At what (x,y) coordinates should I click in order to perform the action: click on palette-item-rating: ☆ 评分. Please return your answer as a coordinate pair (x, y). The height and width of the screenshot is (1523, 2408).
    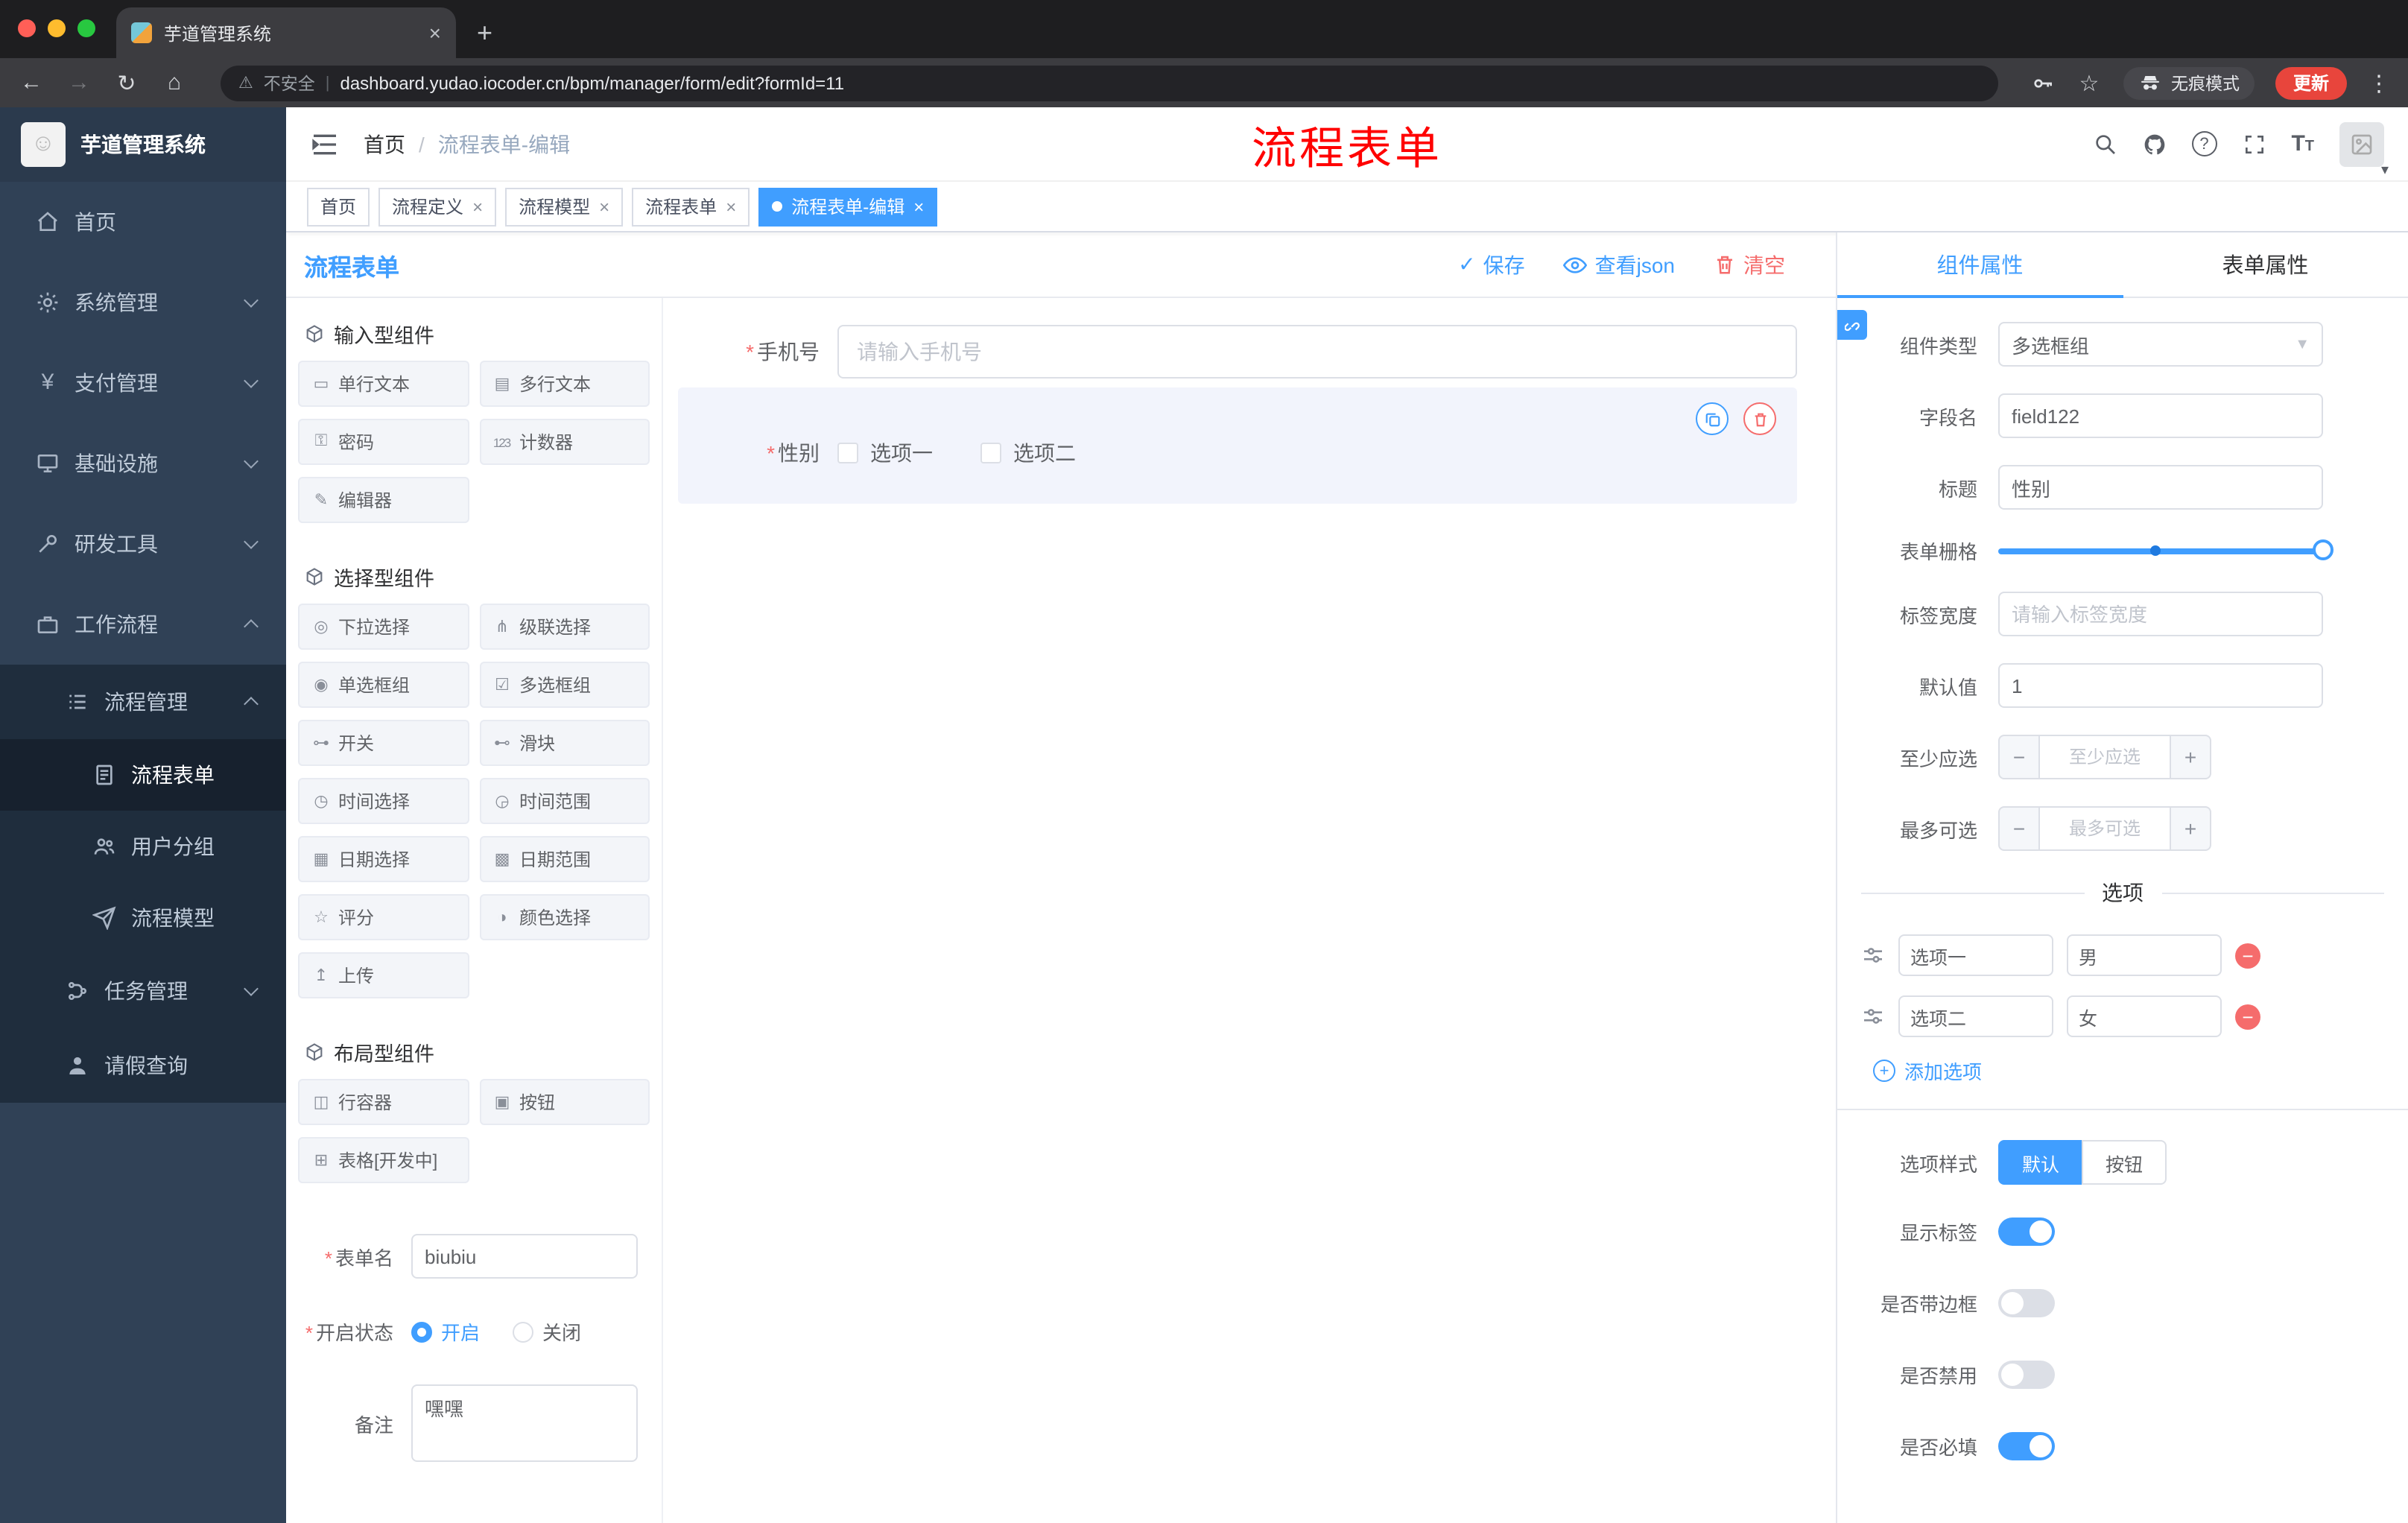
    Looking at the image, I should click on (383, 917).